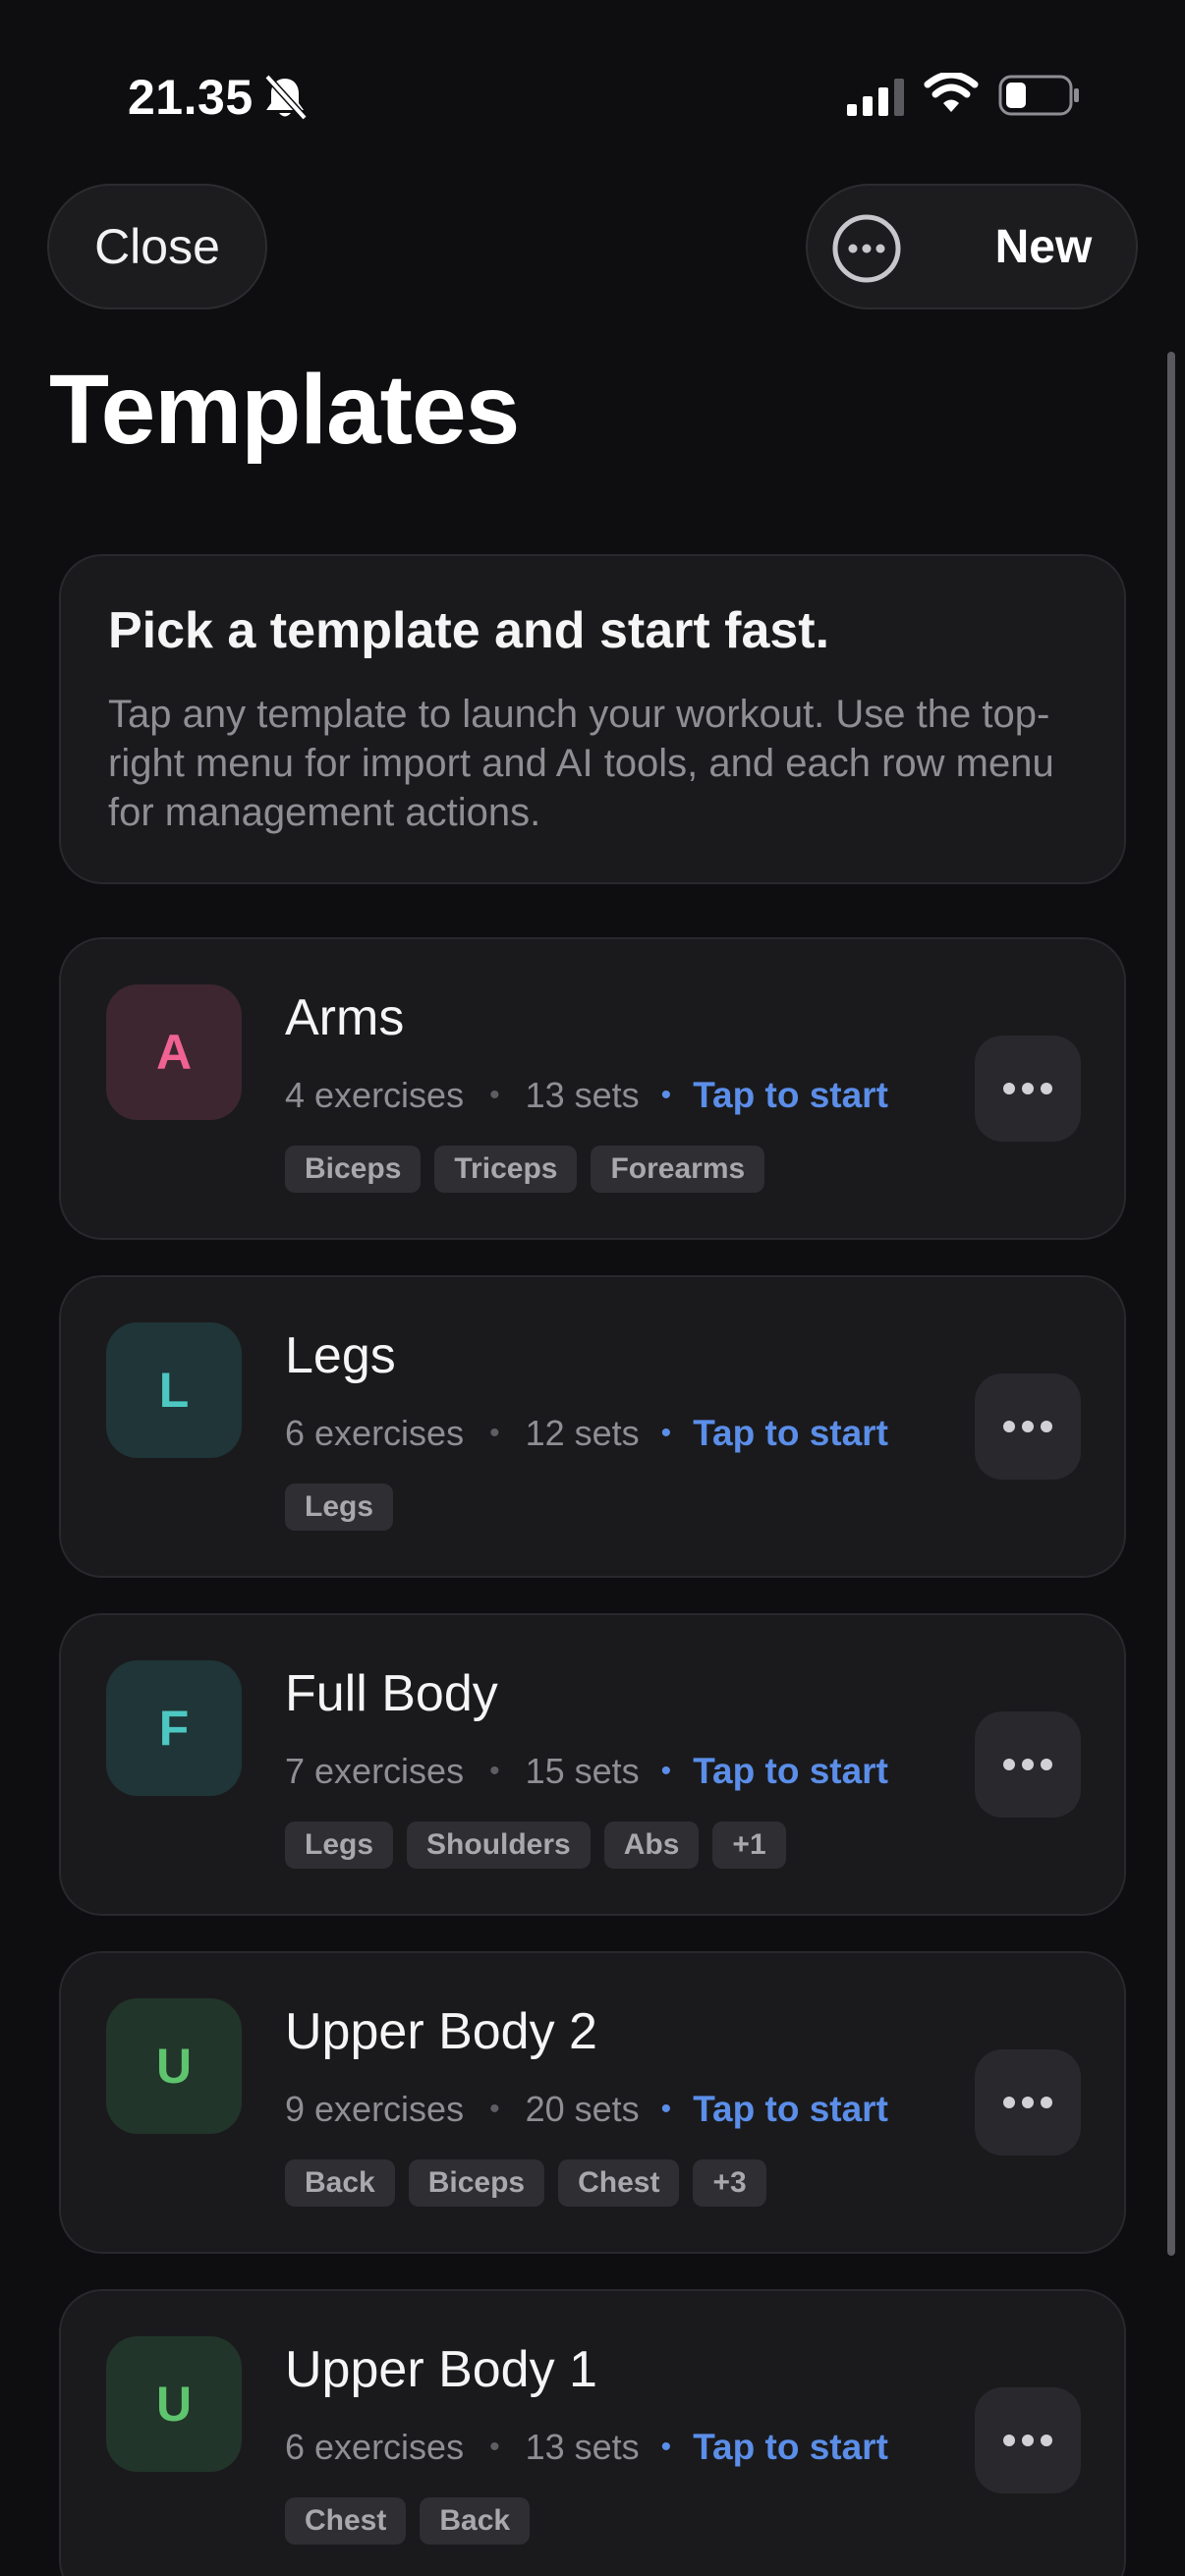 This screenshot has height=2576, width=1185. What do you see at coordinates (592, 93) in the screenshot?
I see `status-bar: 21.35` at bounding box center [592, 93].